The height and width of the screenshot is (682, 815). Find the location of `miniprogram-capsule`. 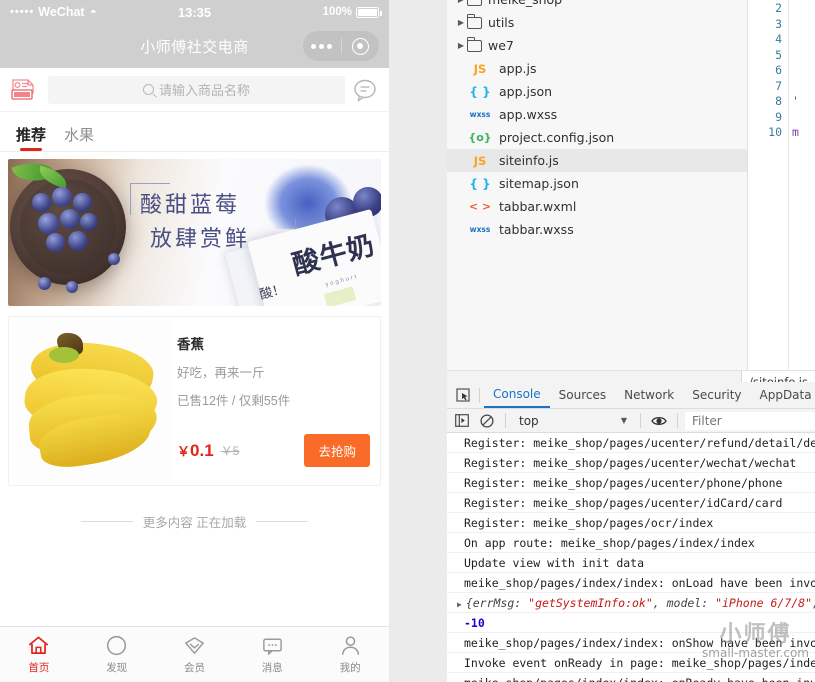

miniprogram-capsule is located at coordinates (341, 46).